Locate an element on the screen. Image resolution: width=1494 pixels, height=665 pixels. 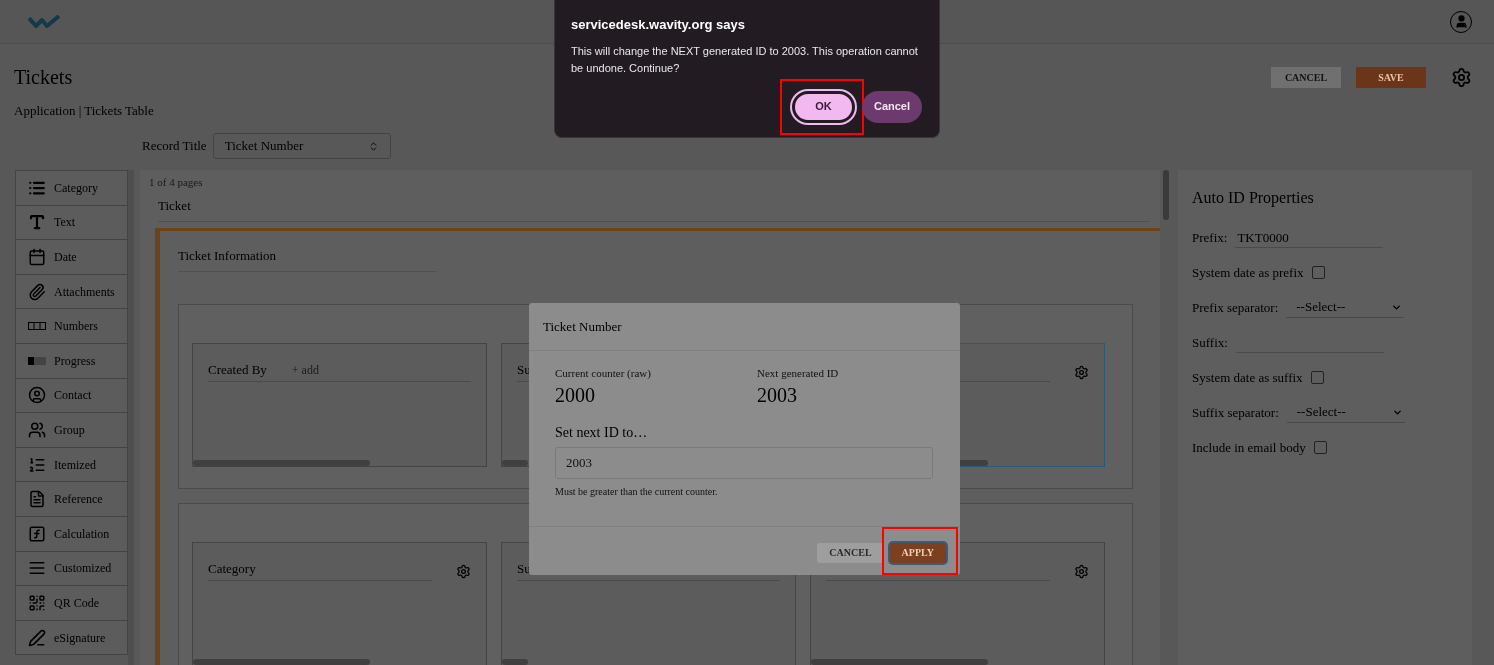
property-label: Suffix separator: is located at coordinates (1235, 412).